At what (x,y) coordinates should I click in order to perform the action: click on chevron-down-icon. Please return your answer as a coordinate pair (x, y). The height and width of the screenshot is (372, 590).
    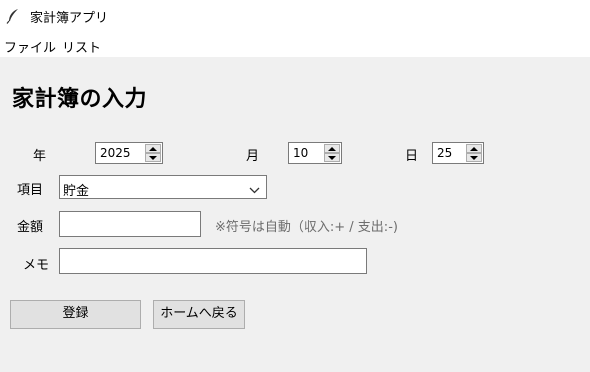
    Looking at the image, I should click on (254, 190).